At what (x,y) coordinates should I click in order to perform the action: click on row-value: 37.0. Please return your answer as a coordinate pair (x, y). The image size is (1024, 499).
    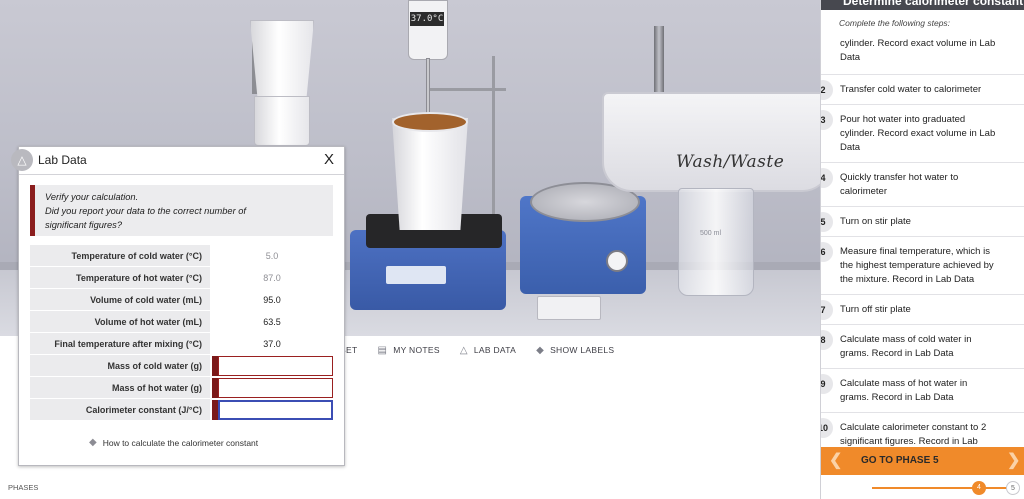
    Looking at the image, I should click on (271, 343).